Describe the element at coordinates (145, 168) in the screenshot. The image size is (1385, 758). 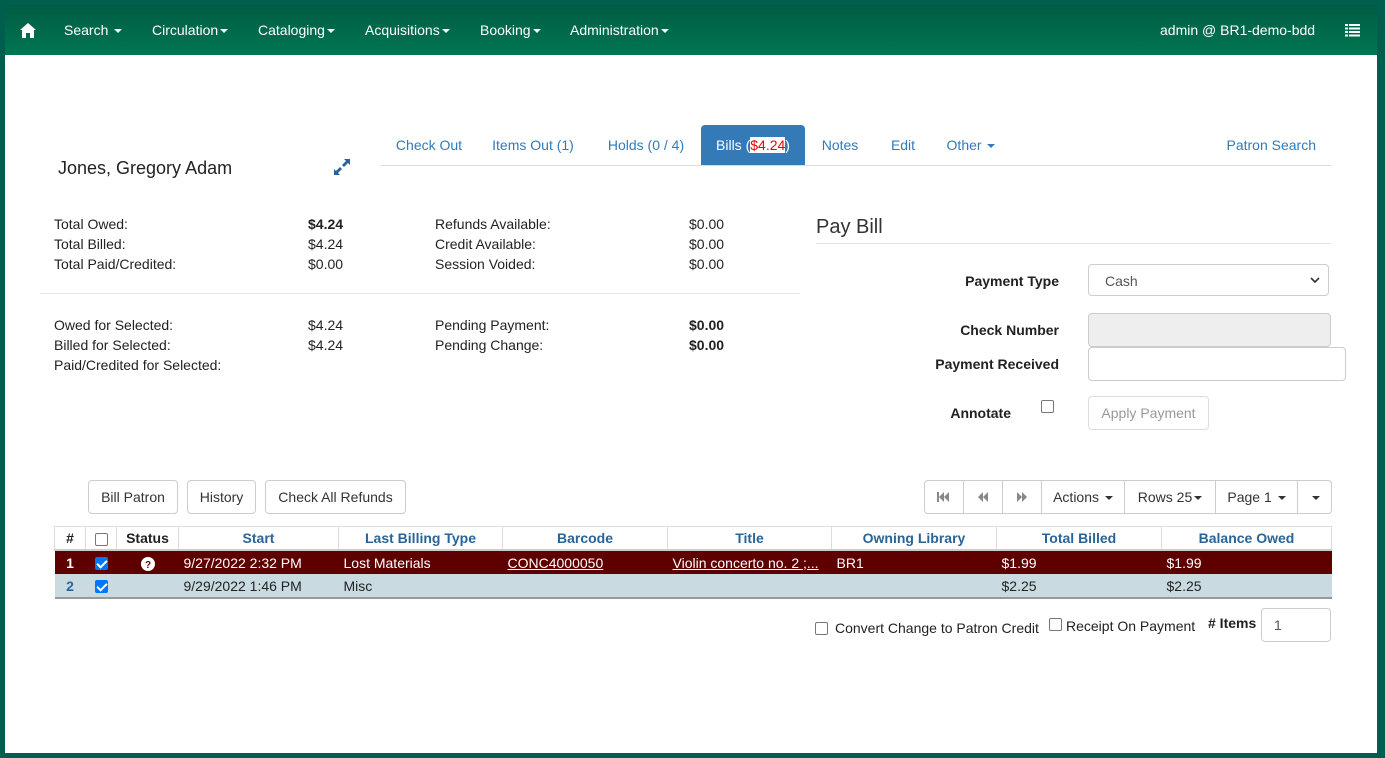
I see `patron-name: Jones, Gregory Adam` at that location.